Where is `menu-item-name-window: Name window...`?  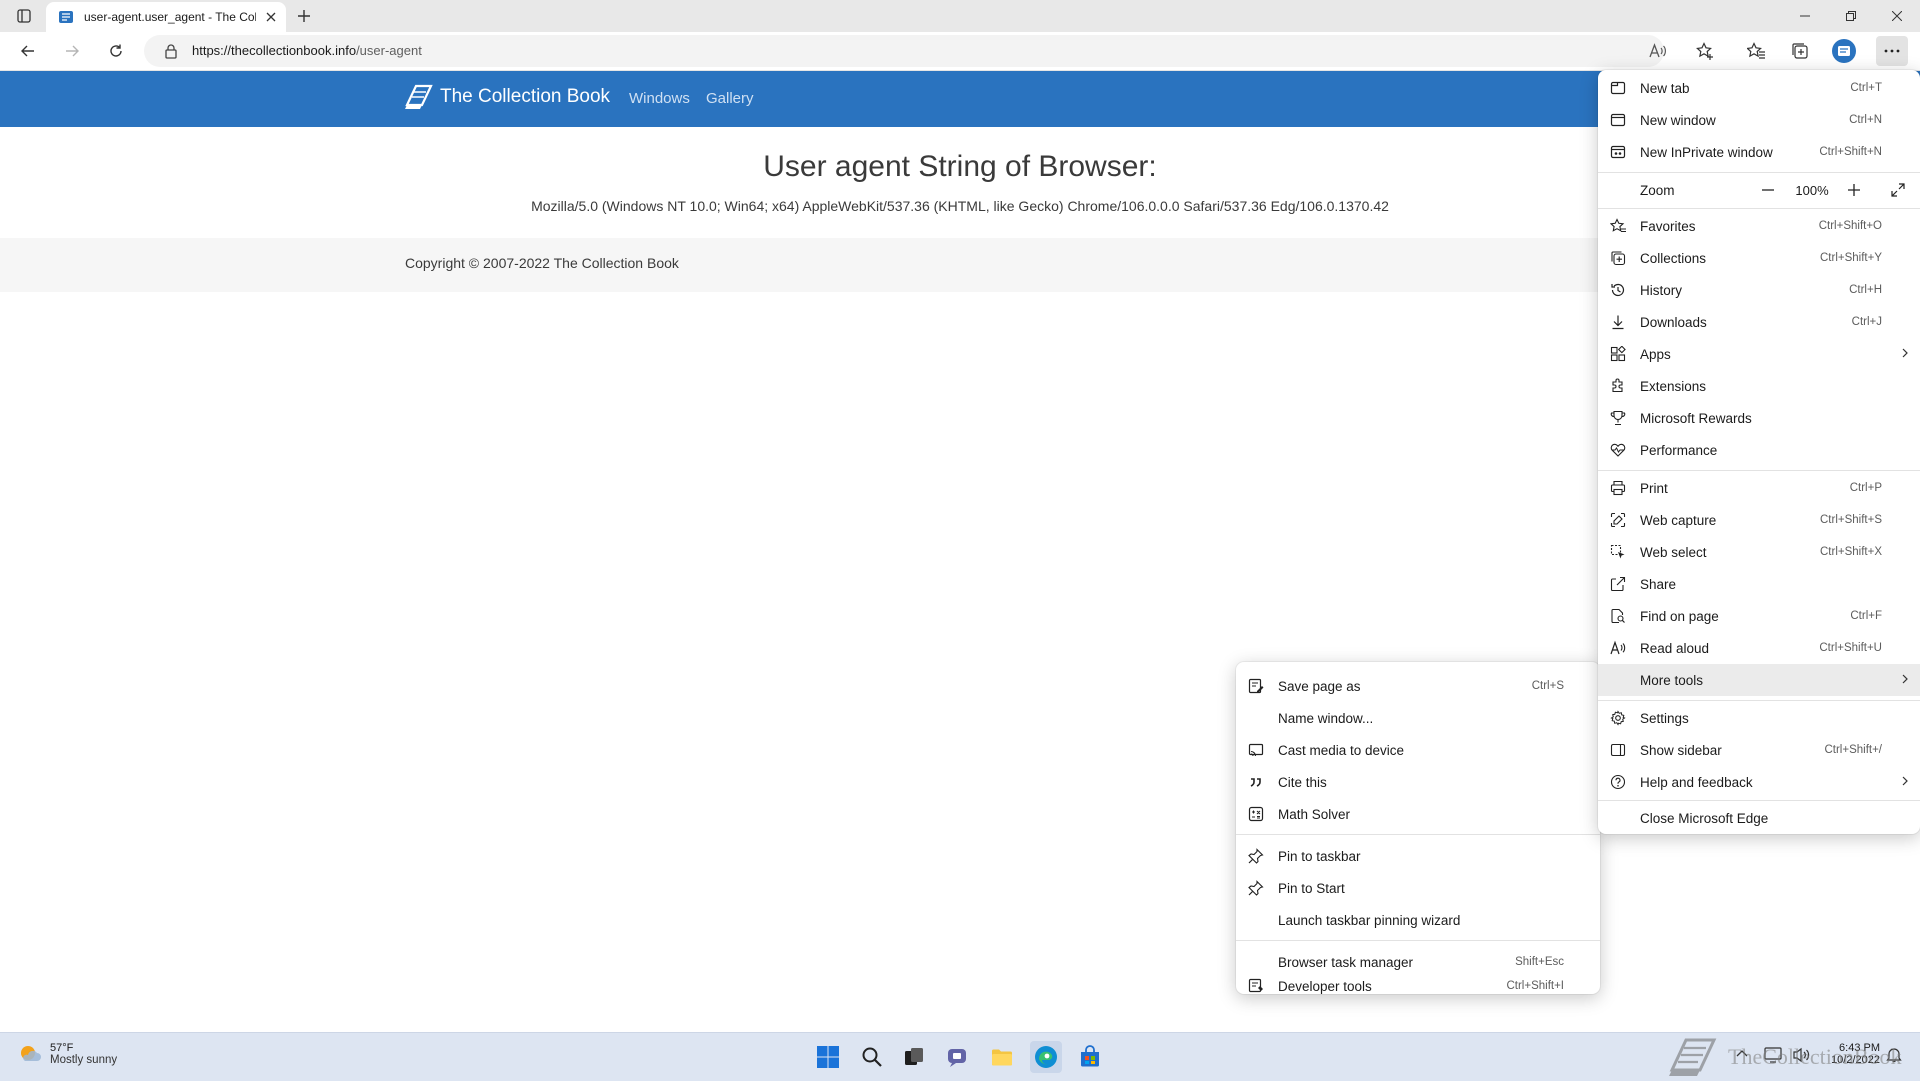
menu-item-name-window: Name window... is located at coordinates (1418, 718).